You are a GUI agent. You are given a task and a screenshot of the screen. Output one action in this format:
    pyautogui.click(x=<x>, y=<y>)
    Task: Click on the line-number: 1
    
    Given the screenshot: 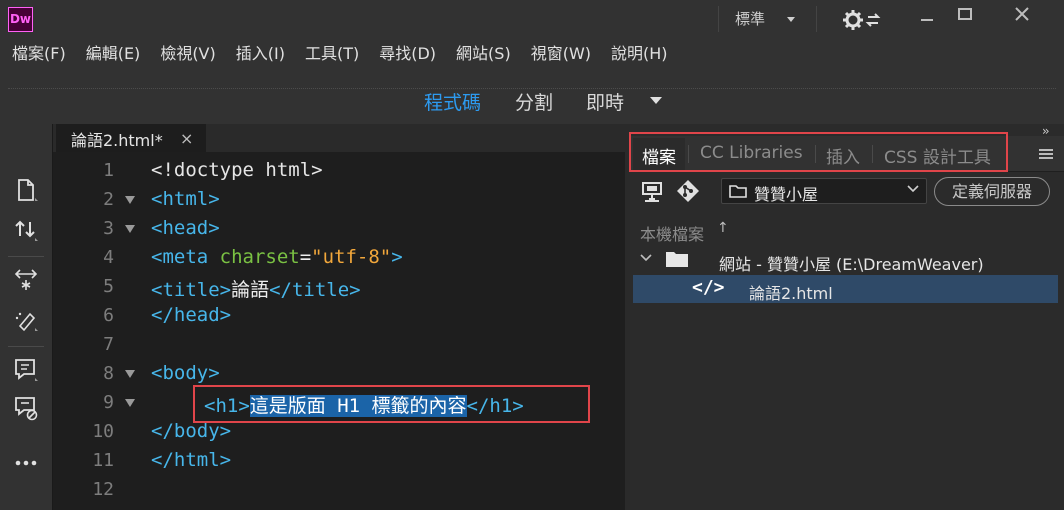 What is the action you would take?
    pyautogui.click(x=108, y=170)
    